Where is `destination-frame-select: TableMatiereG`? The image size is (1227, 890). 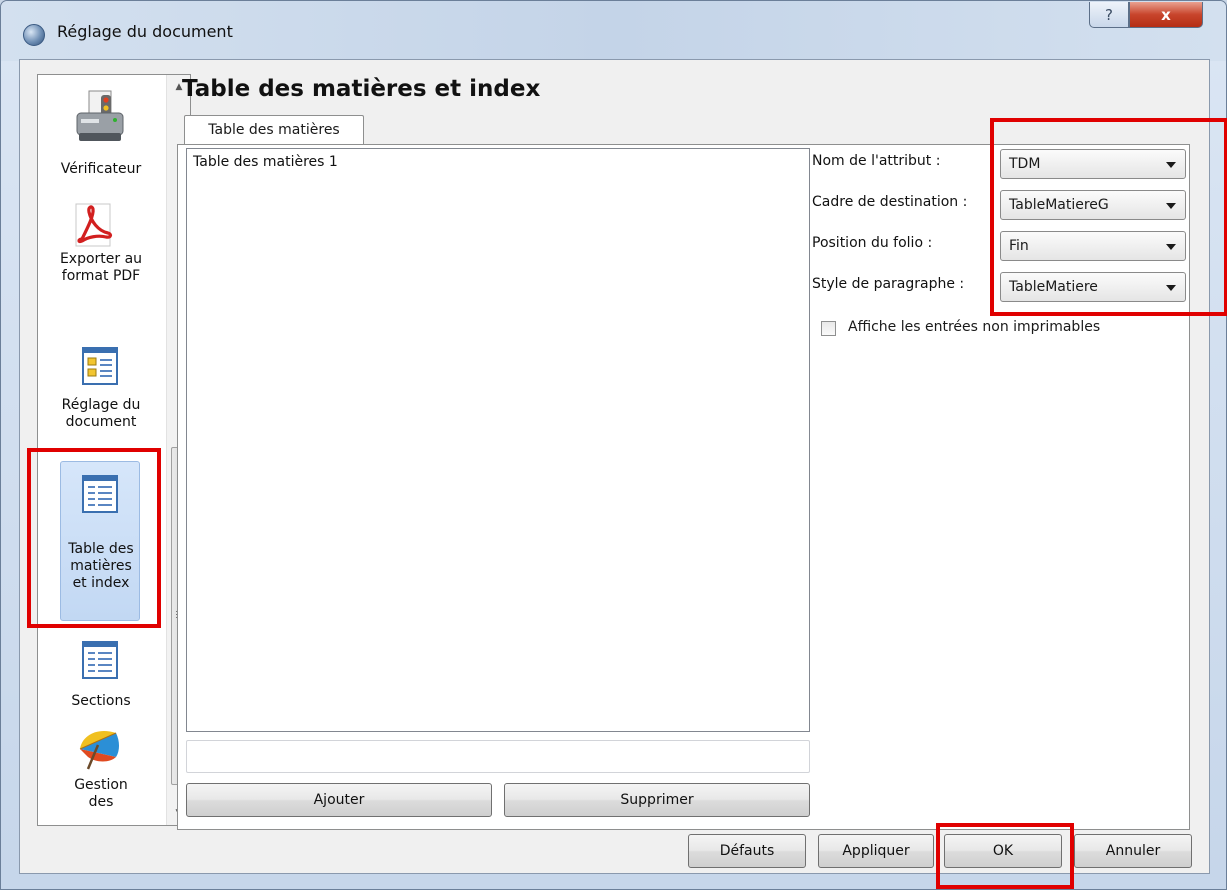 destination-frame-select: TableMatiereG is located at coordinates (1093, 205).